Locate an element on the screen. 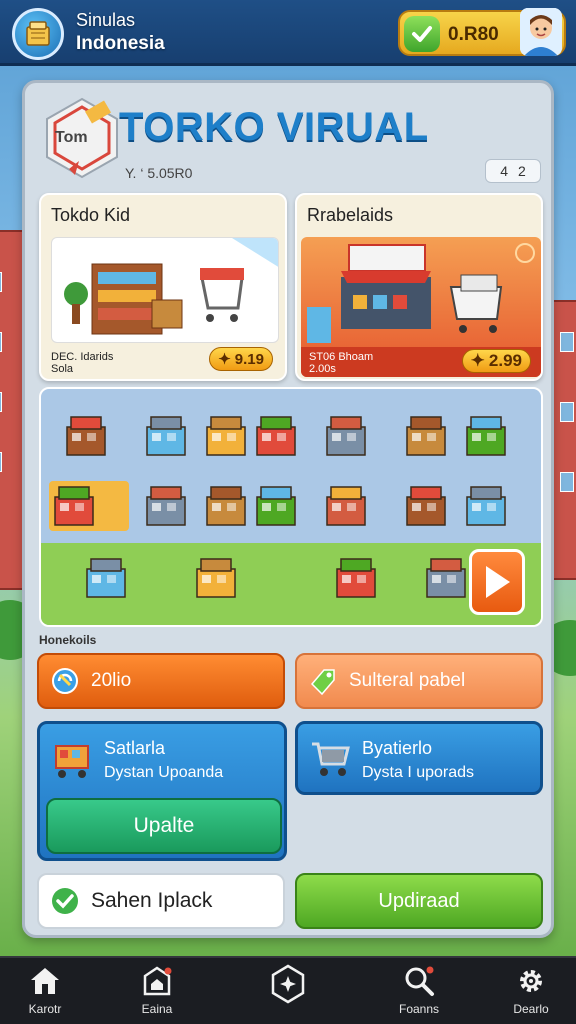 The width and height of the screenshot is (576, 1024). logo-text: Tom is located at coordinates (71, 137).